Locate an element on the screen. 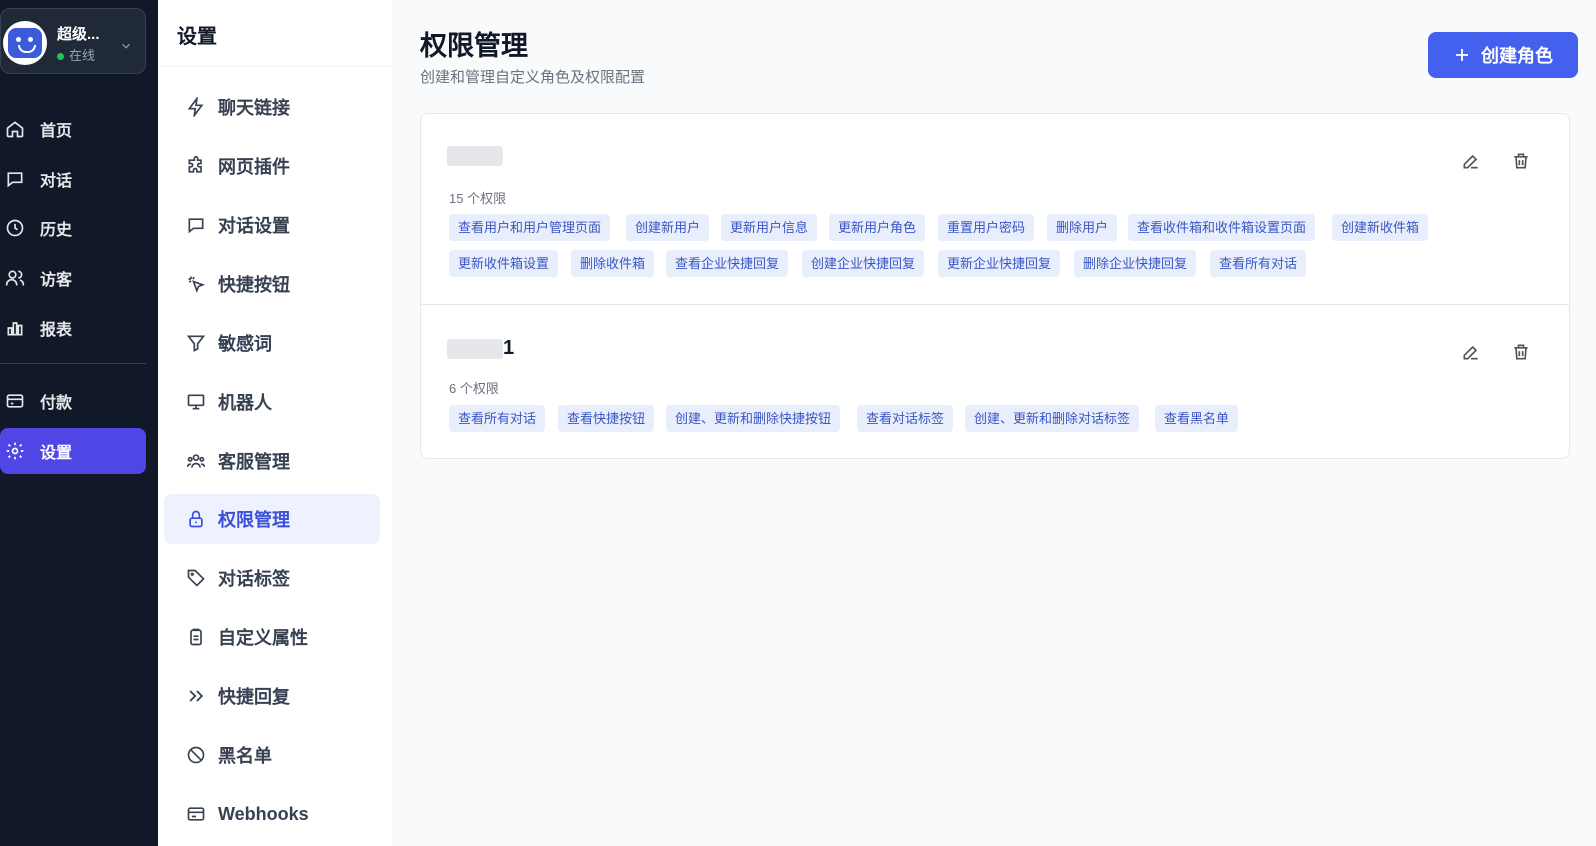 This screenshot has width=1596, height=846. permission-tag: 删除收件箱 is located at coordinates (613, 263).